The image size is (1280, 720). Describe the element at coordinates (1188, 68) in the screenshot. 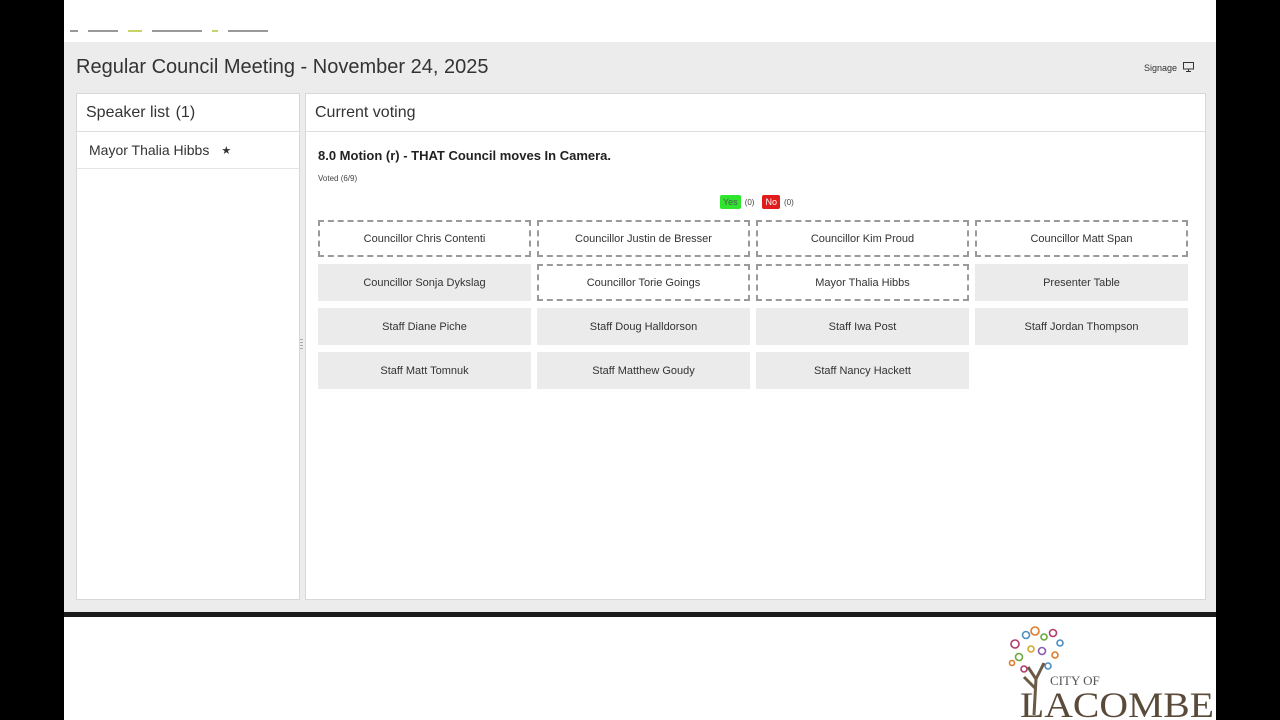

I see `monitor-icon` at that location.